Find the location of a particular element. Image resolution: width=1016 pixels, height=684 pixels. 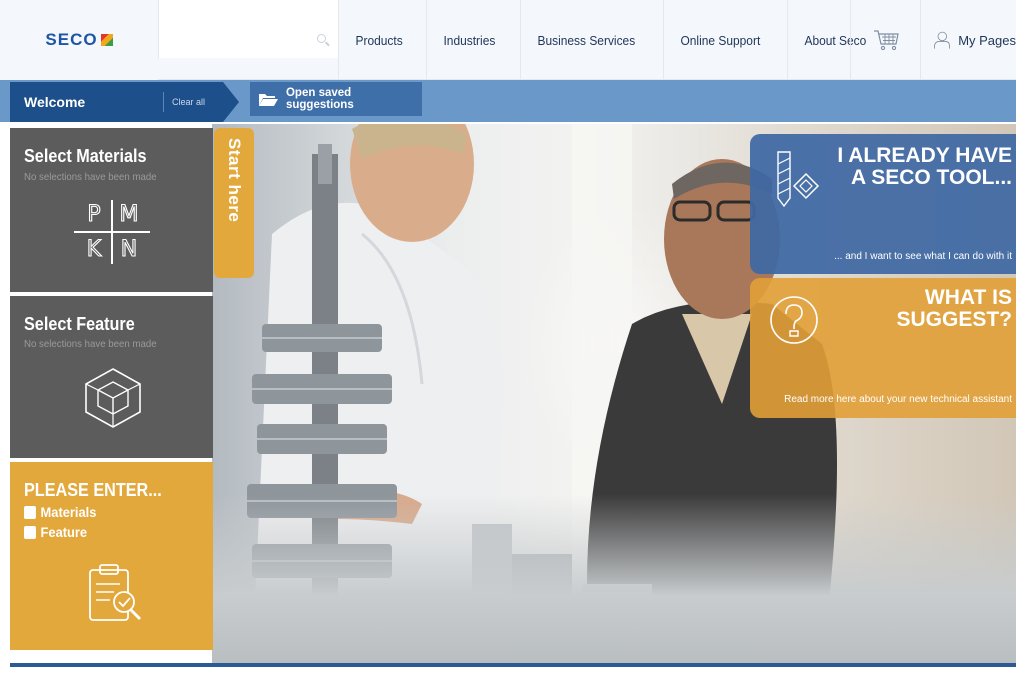

nav-label: Online Support is located at coordinates (720, 40).